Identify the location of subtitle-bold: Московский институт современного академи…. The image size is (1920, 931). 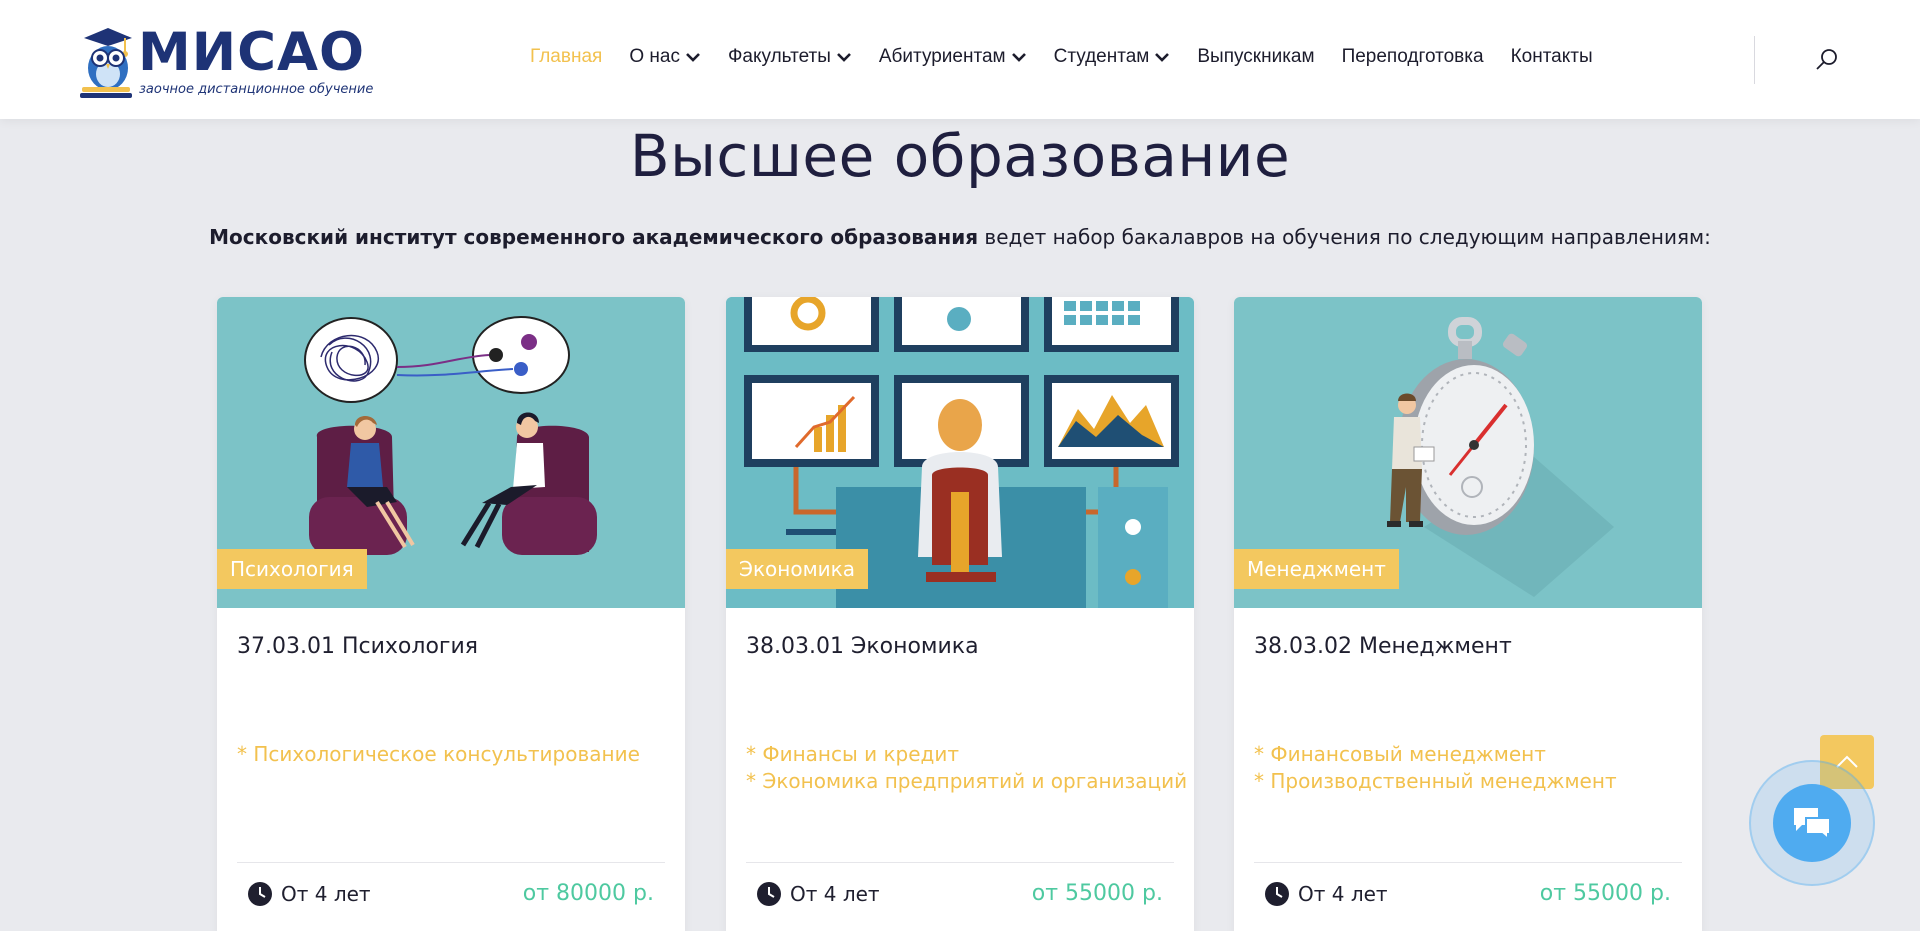
(594, 237).